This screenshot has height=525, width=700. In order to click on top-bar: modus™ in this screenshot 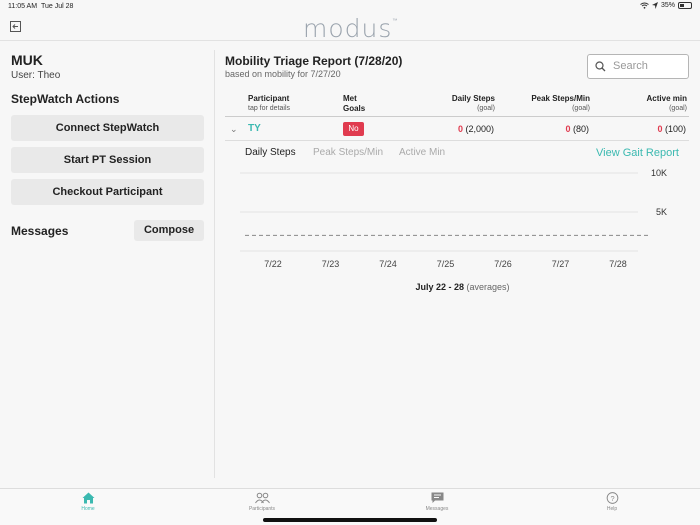, I will do `click(350, 28)`.